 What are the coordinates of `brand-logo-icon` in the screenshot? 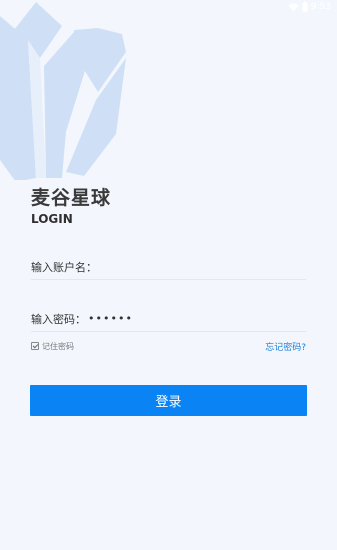 It's located at (63, 92).